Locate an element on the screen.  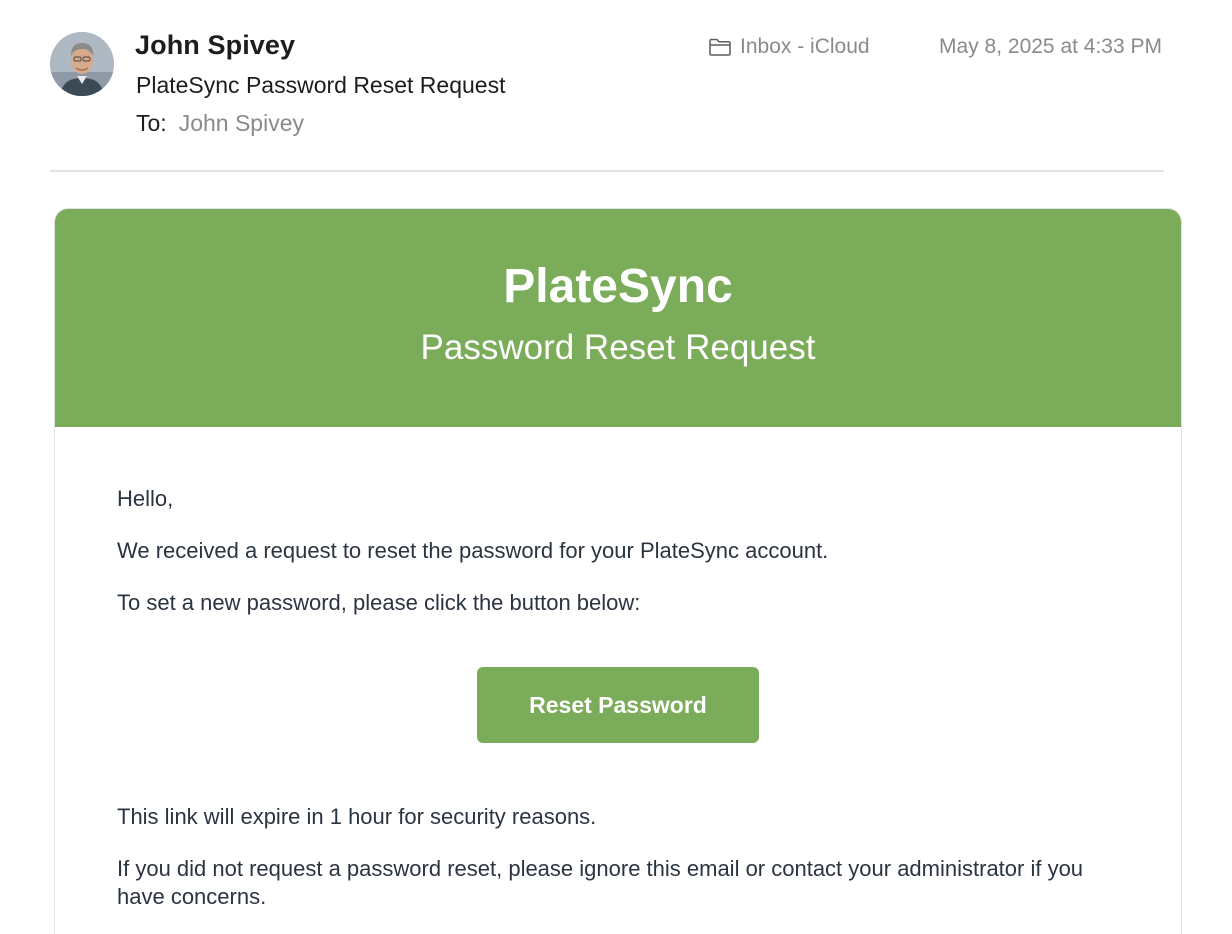
avatar-photo is located at coordinates (82, 64).